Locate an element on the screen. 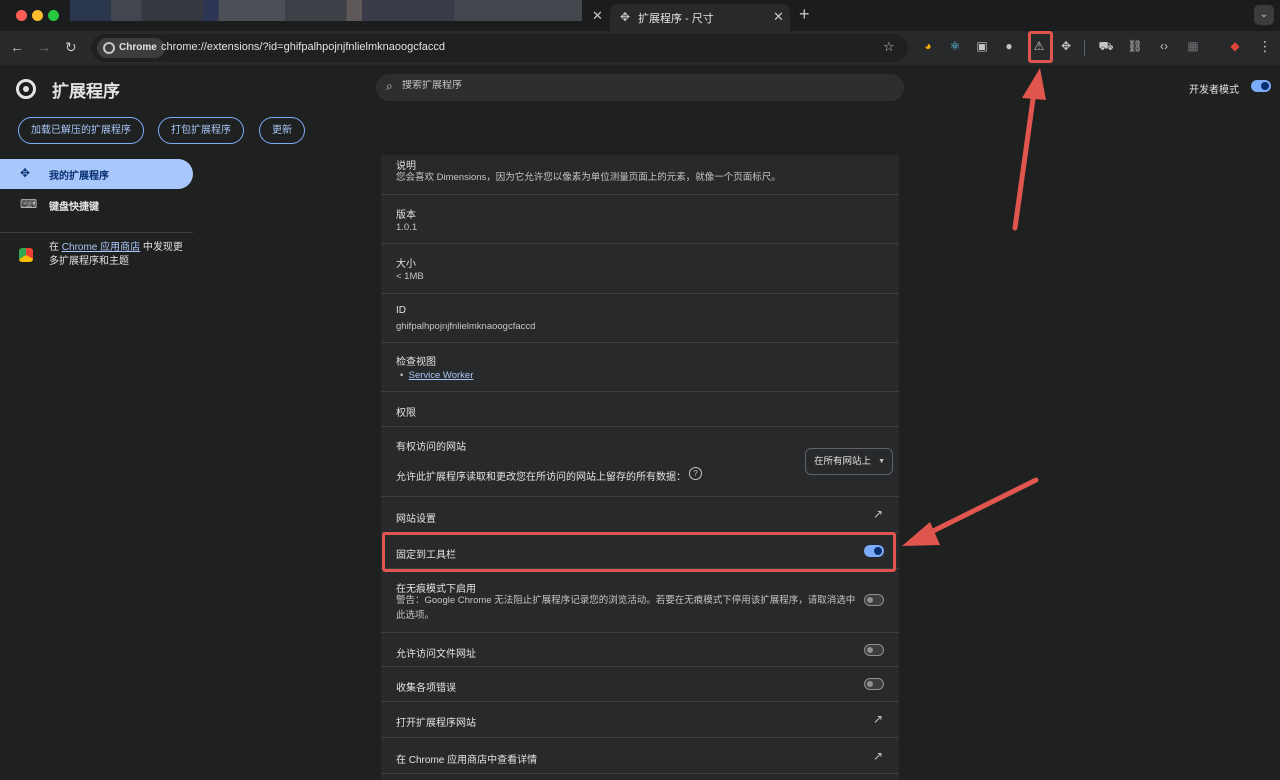 The height and width of the screenshot is (780, 1280). dark-reader-icon: ▣ is located at coordinates (982, 46).